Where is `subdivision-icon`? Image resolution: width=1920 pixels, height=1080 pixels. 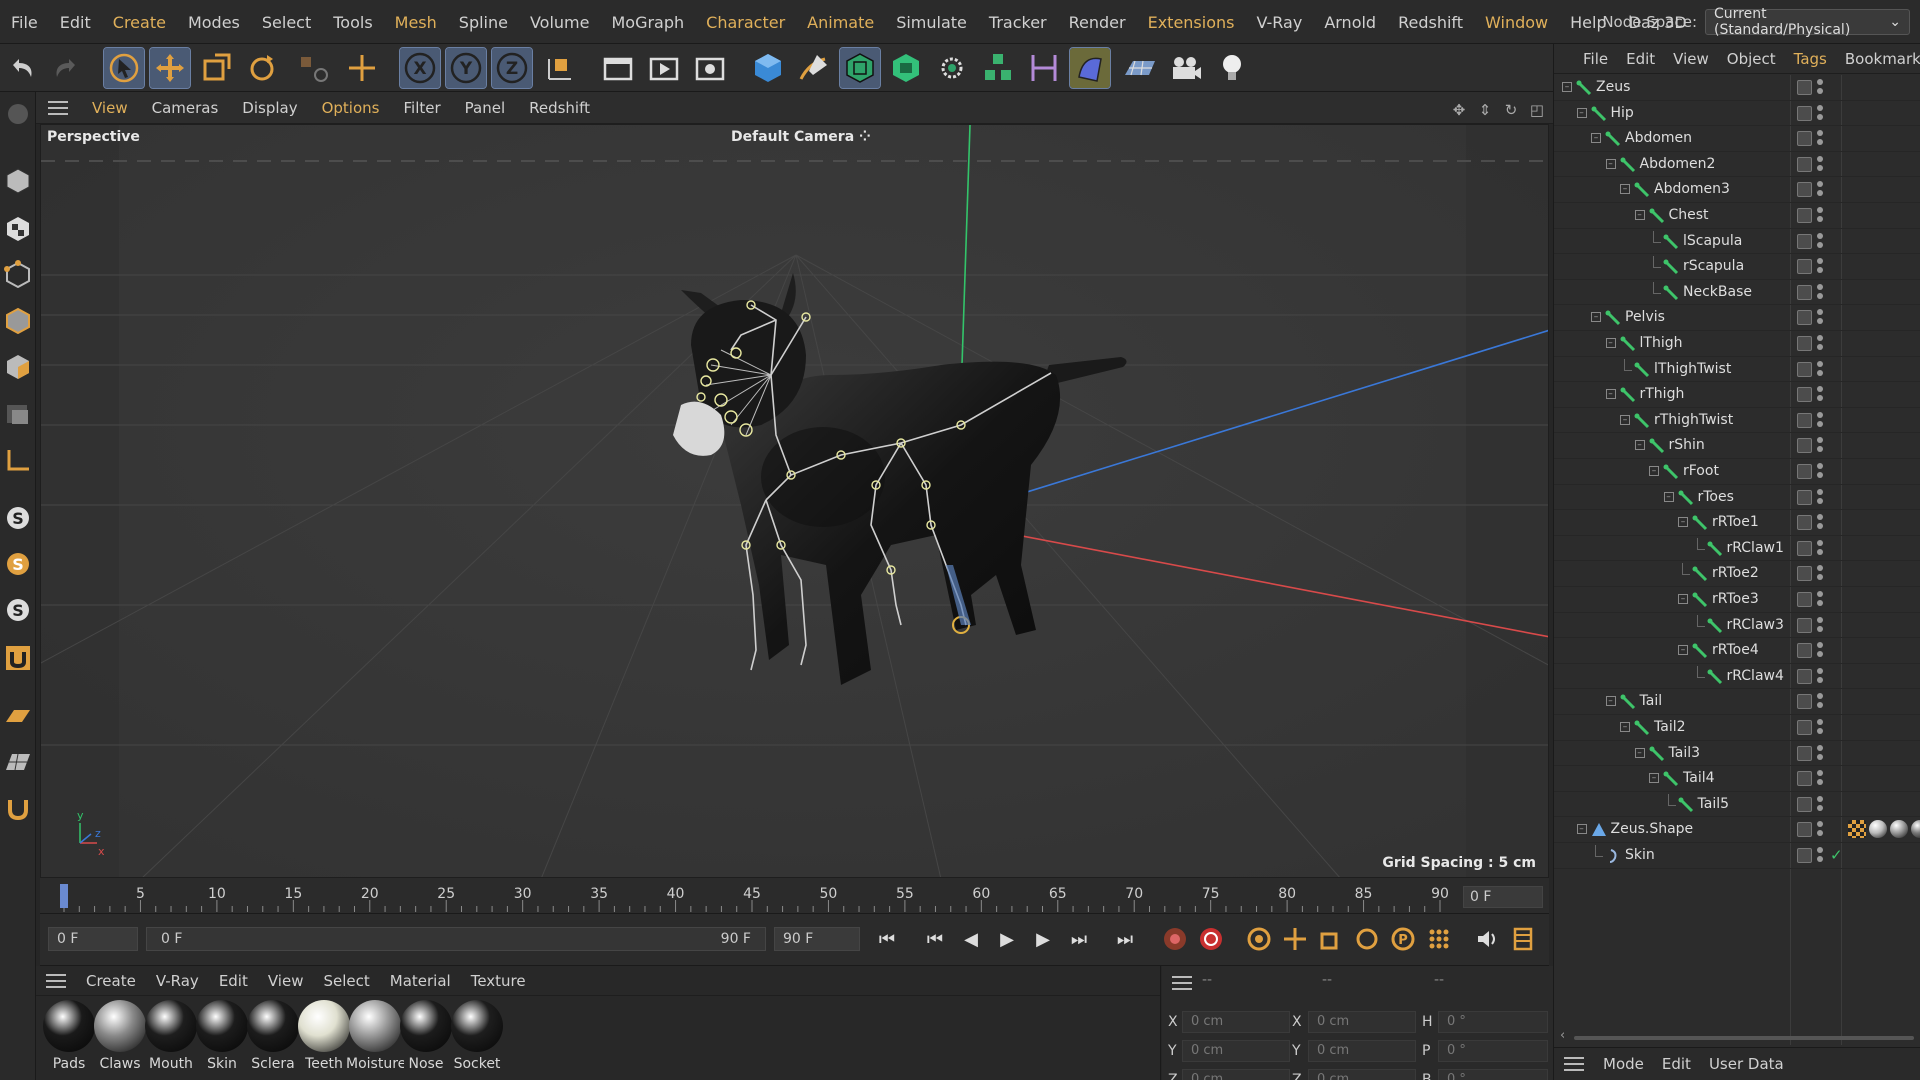 subdivision-icon is located at coordinates (860, 68).